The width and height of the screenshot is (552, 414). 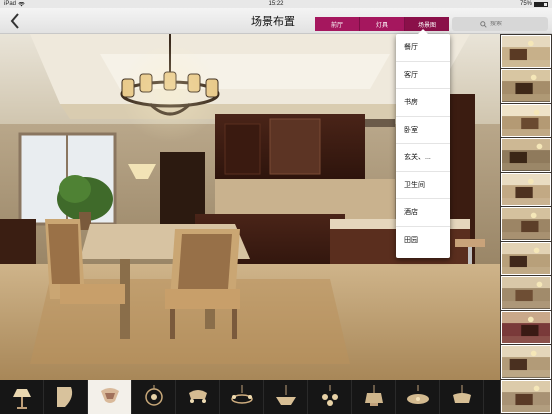 I want to click on scene-category-dropdown: 餐厅 客厅 书房 卧室 玄关、... 卫生间 酒店 田园, so click(x=423, y=143).